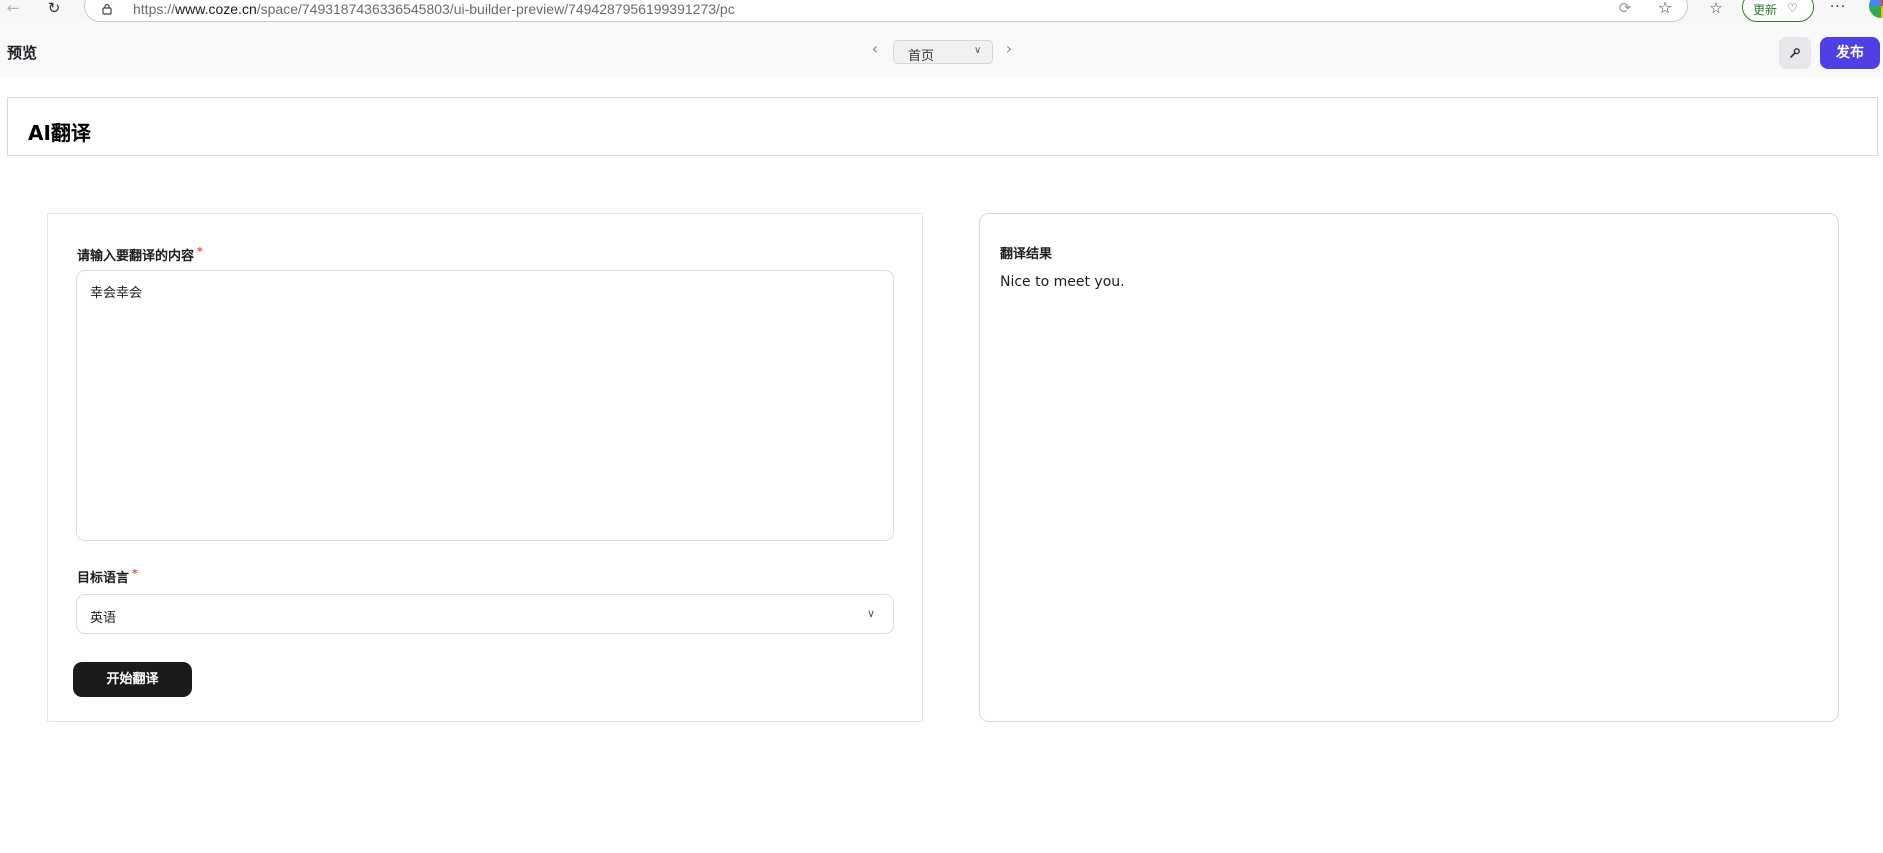 The height and width of the screenshot is (853, 1883). Describe the element at coordinates (103, 578) in the screenshot. I see `language-label-text: 目标语言` at that location.